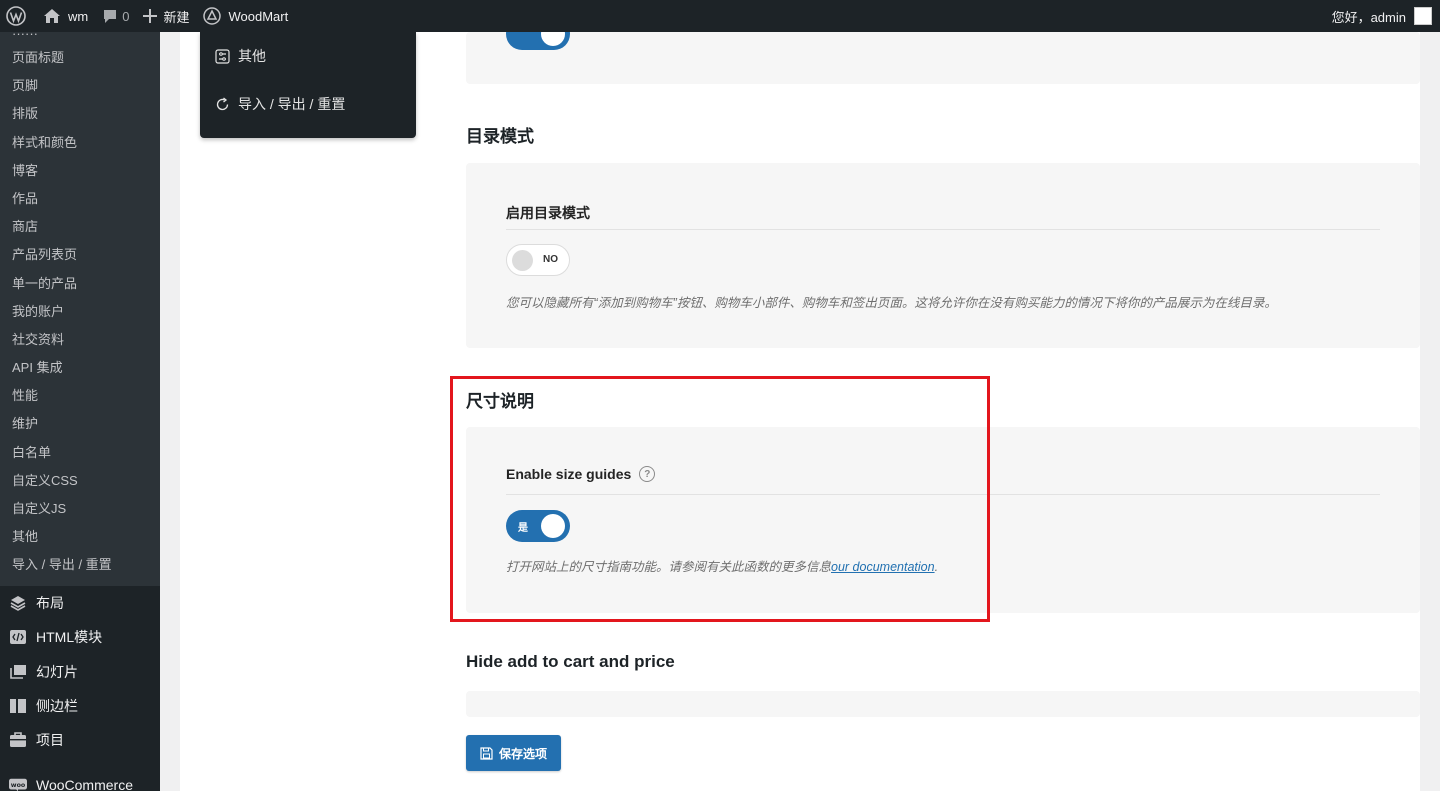  What do you see at coordinates (80, 368) in the screenshot?
I see `submenu-item: API 集成` at bounding box center [80, 368].